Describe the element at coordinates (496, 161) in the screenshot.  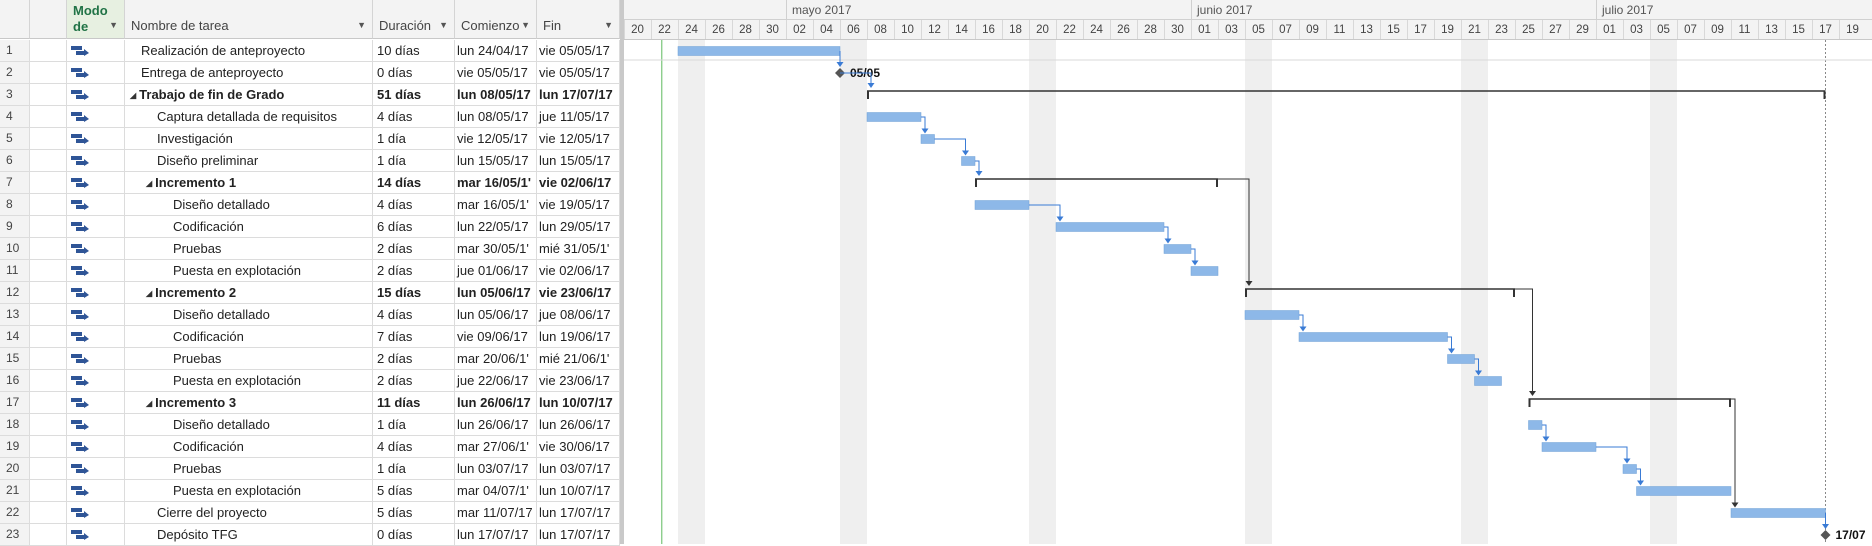
I see `start-date-cell: lun 15/05/17` at that location.